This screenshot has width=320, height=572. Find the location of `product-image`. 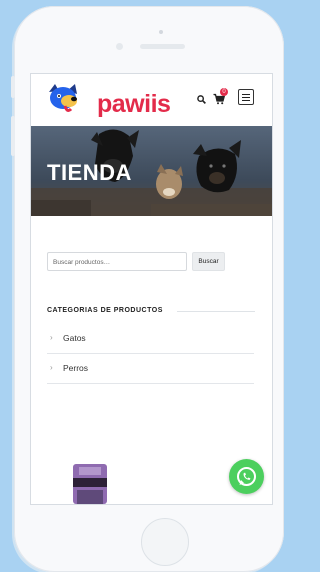

product-image is located at coordinates (90, 484).